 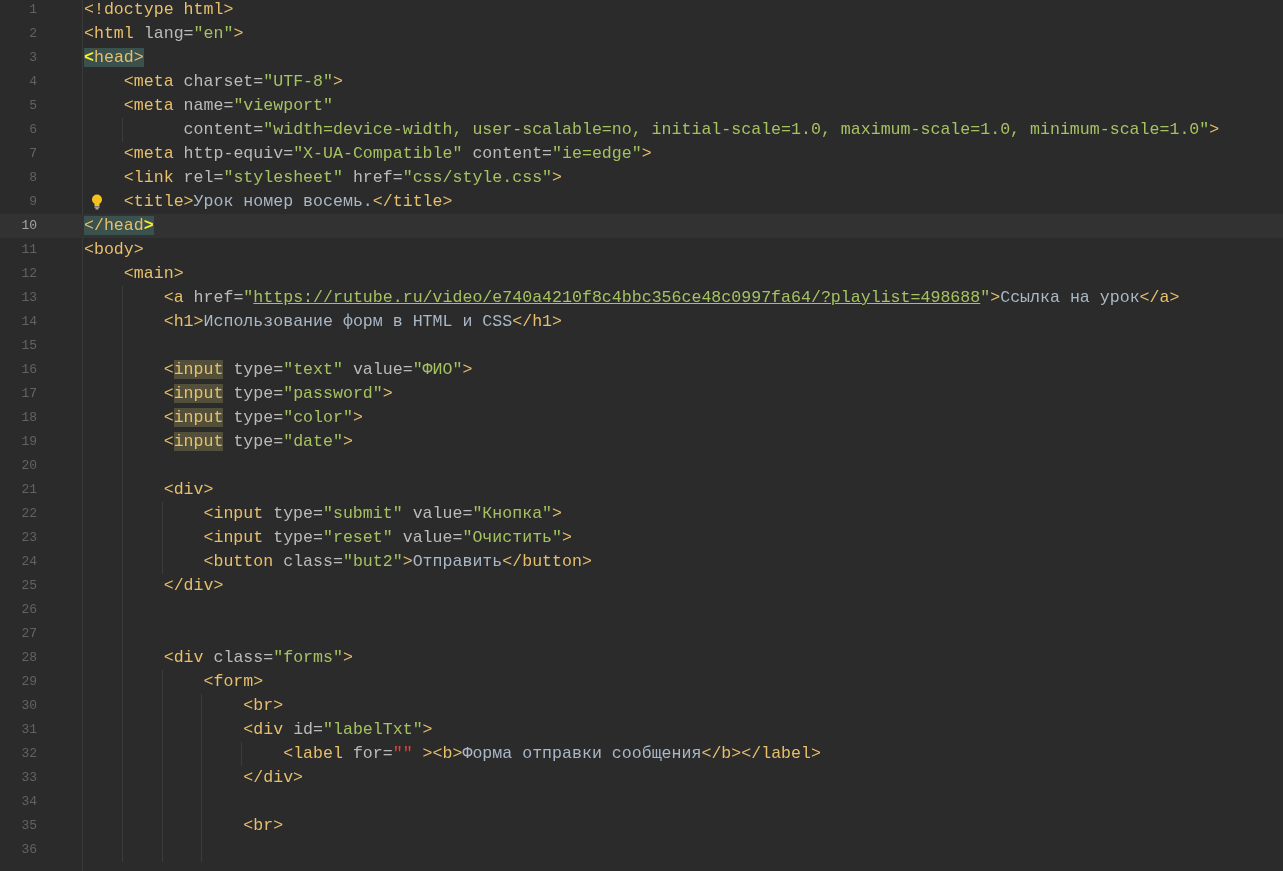 I want to click on line-number: 4, so click(x=33, y=82).